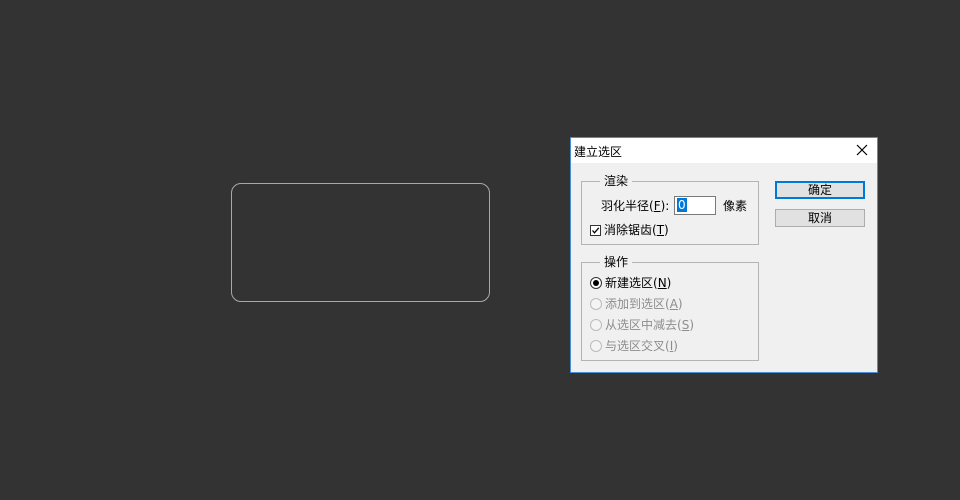 This screenshot has width=960, height=500. I want to click on radio-label: 新建选区(N), so click(638, 283).